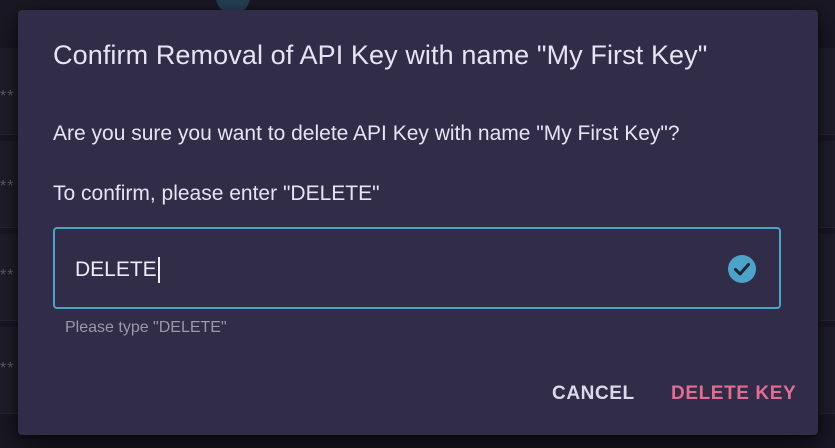 This screenshot has width=835, height=448. What do you see at coordinates (385, 270) in the screenshot?
I see `confirm-text-input` at bounding box center [385, 270].